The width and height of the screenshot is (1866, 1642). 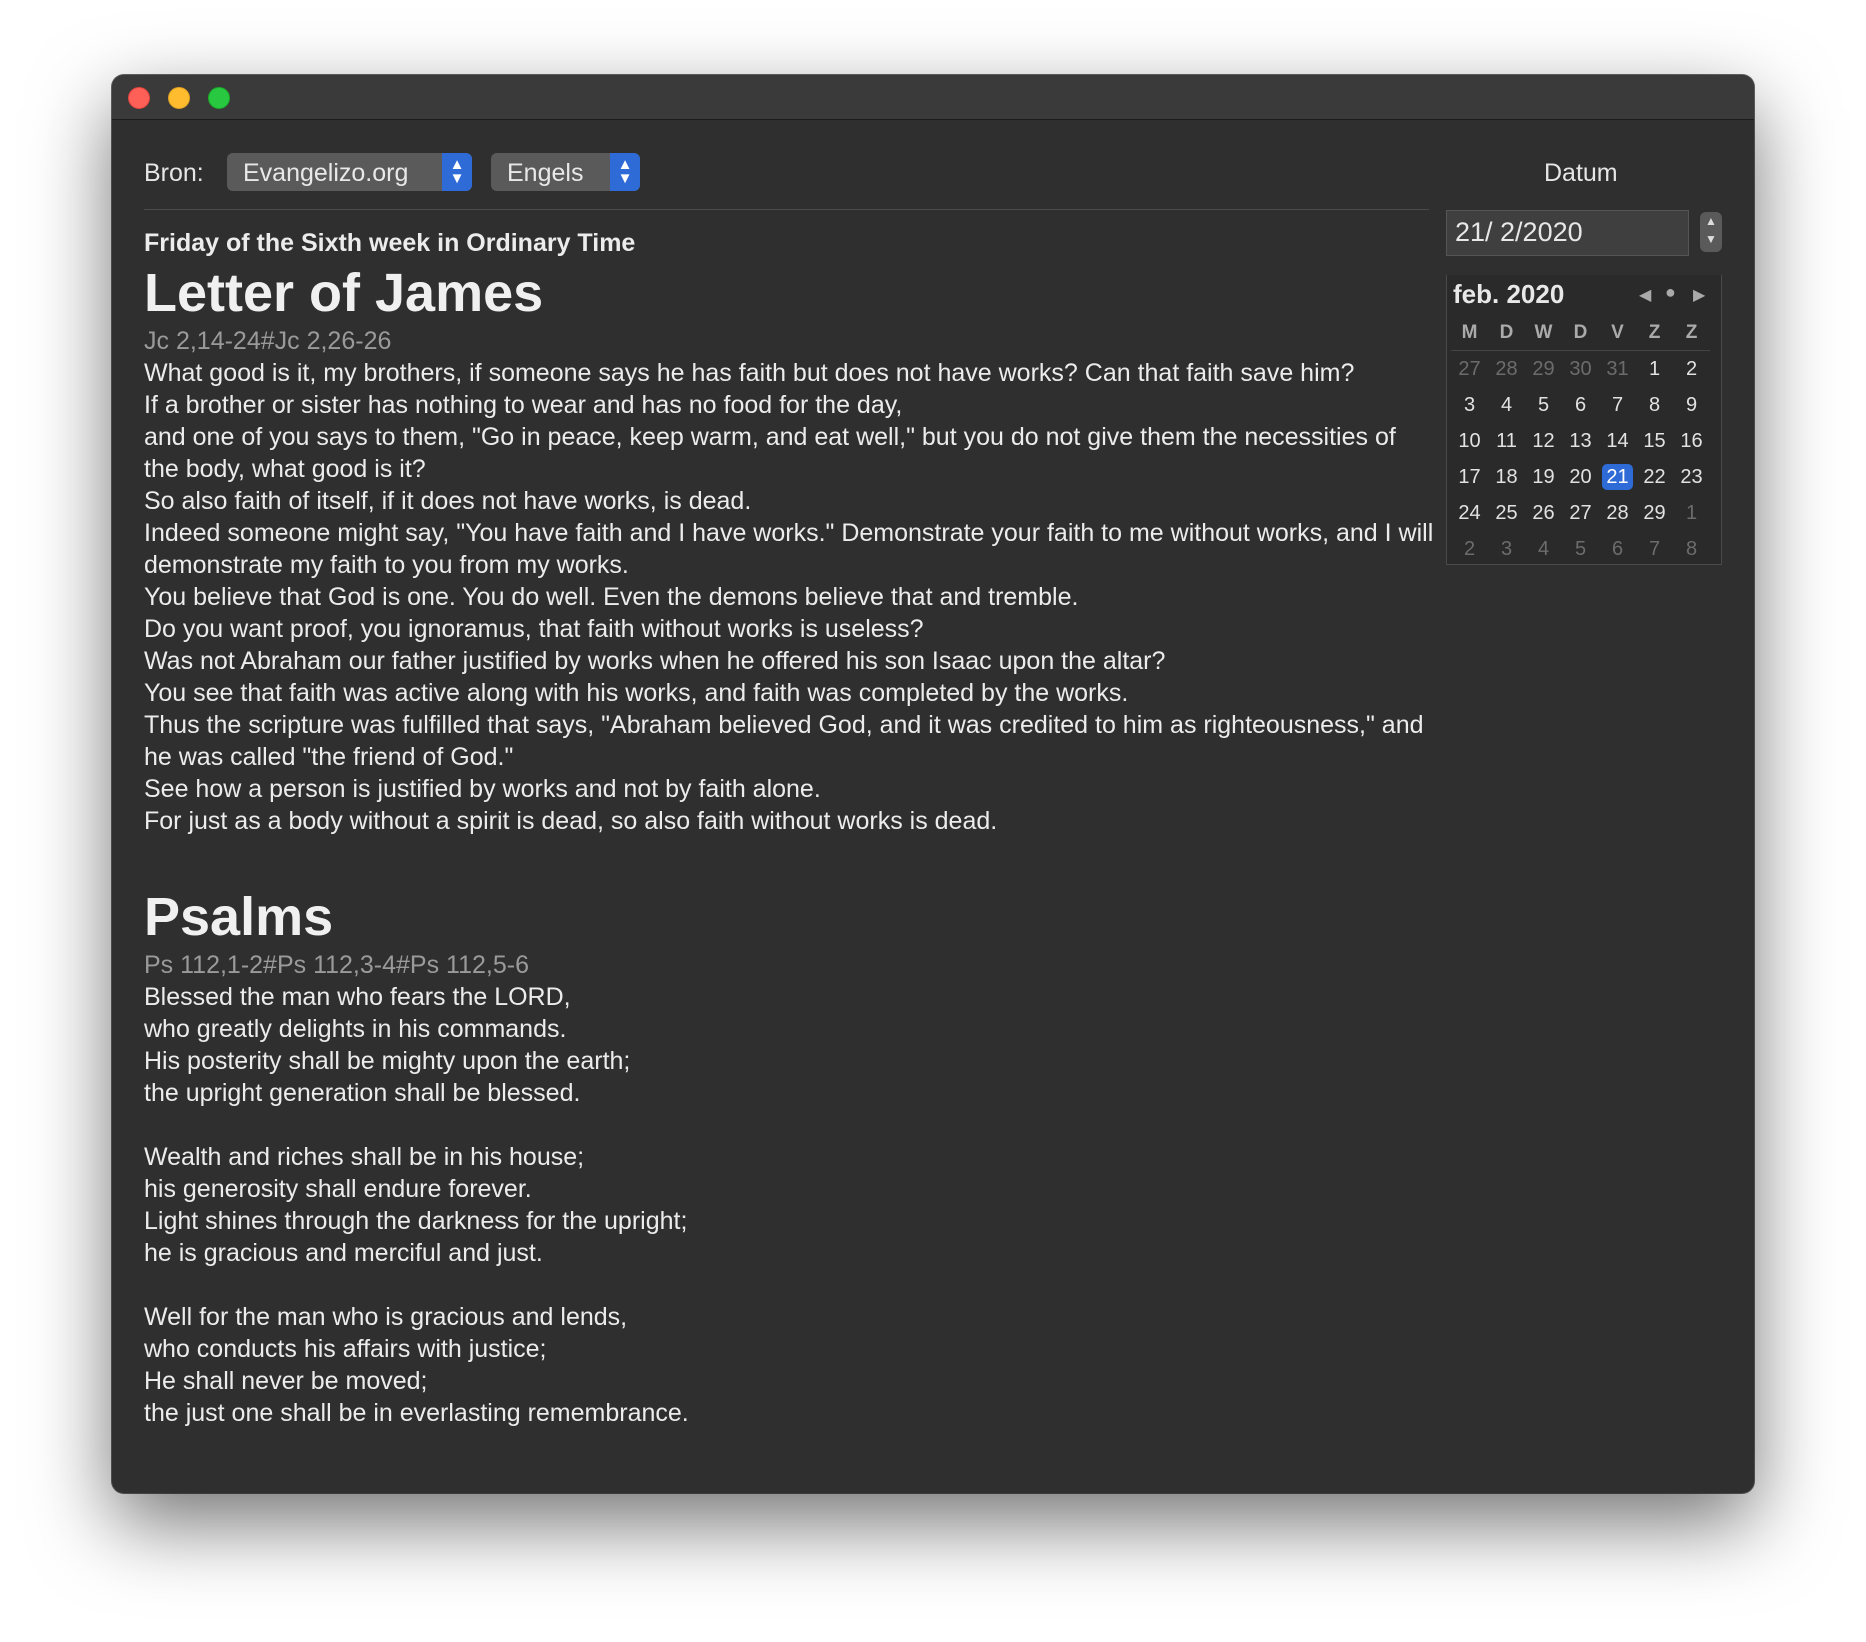 I want to click on calendar-day: 25, so click(x=1506, y=513).